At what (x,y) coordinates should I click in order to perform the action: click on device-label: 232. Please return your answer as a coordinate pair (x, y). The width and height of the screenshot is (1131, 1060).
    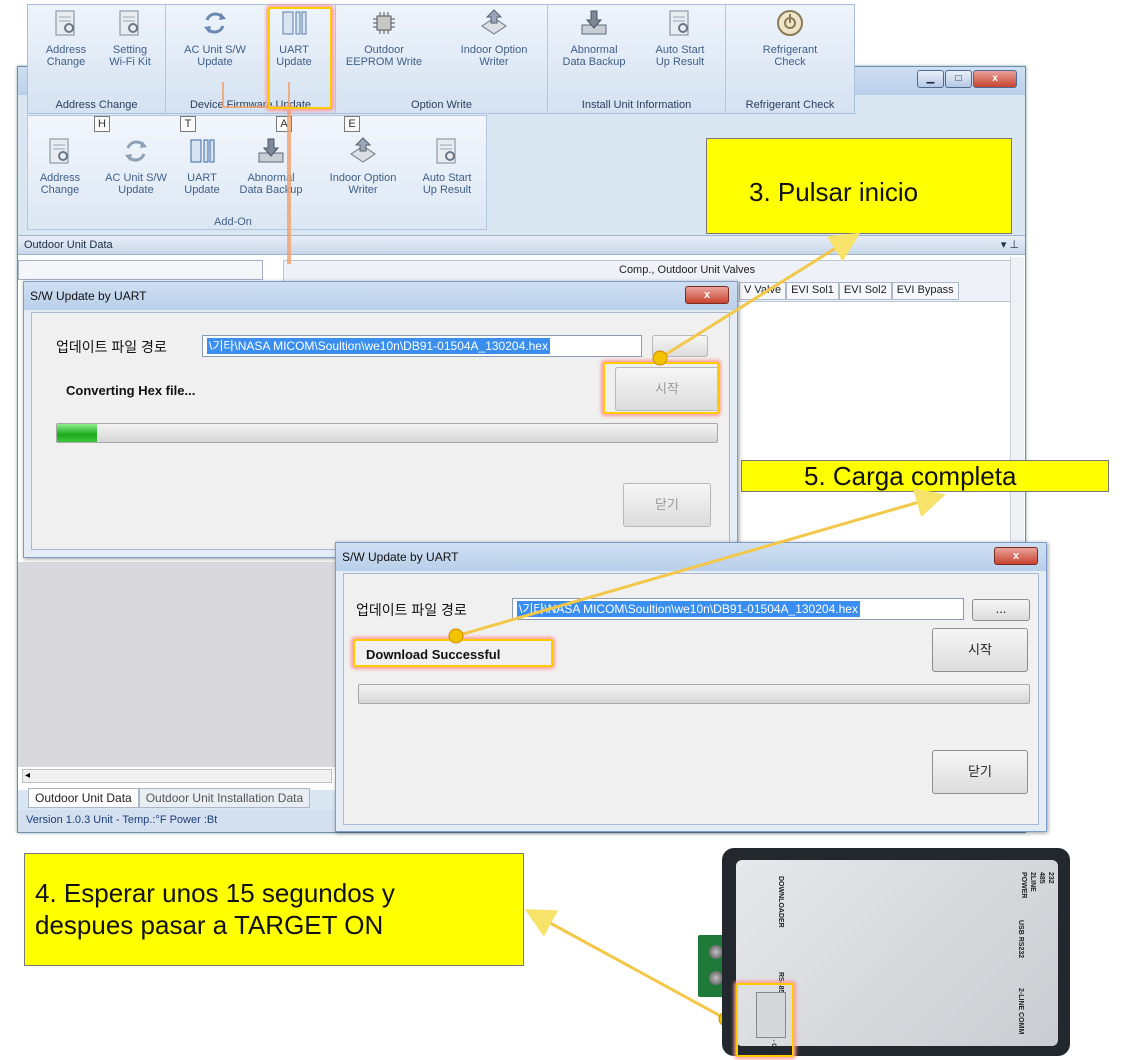
    Looking at the image, I should click on (1050, 878).